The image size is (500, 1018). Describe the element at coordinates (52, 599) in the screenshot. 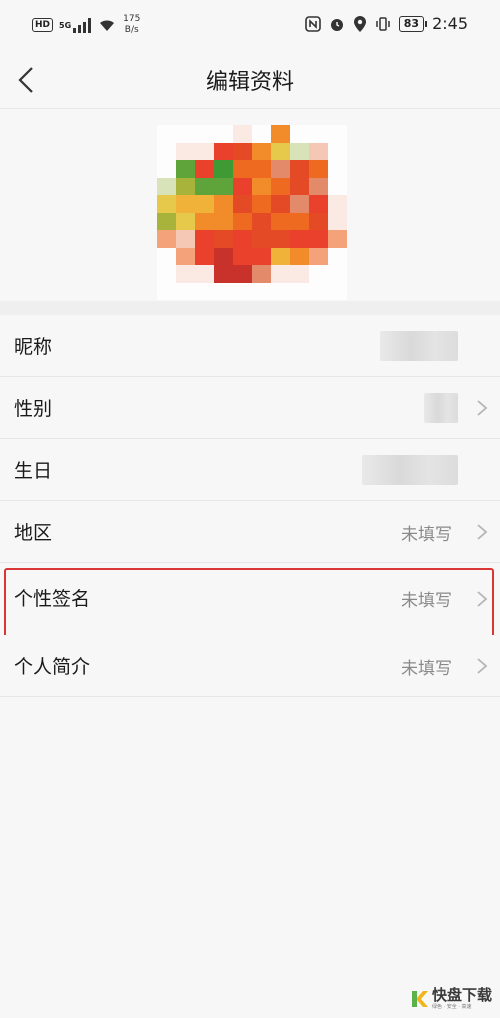

I see `row-label: 个性签名` at that location.